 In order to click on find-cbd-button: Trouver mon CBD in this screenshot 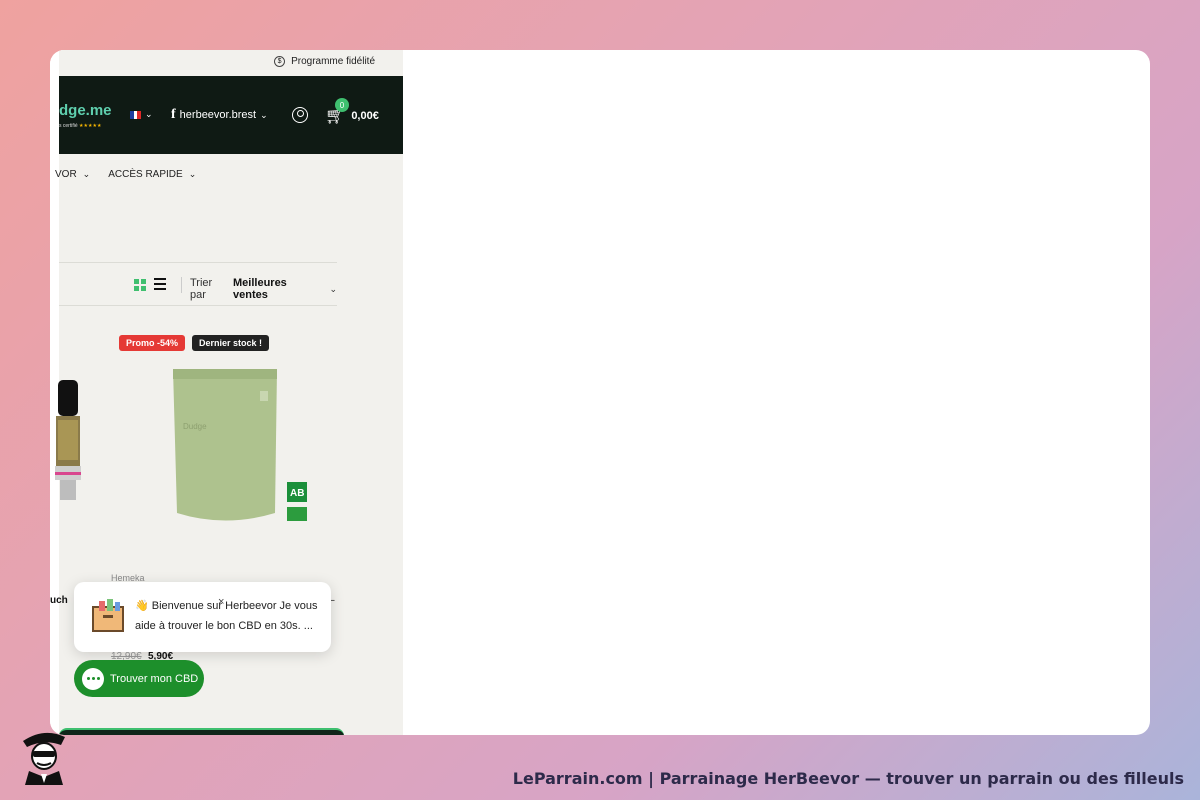, I will do `click(139, 678)`.